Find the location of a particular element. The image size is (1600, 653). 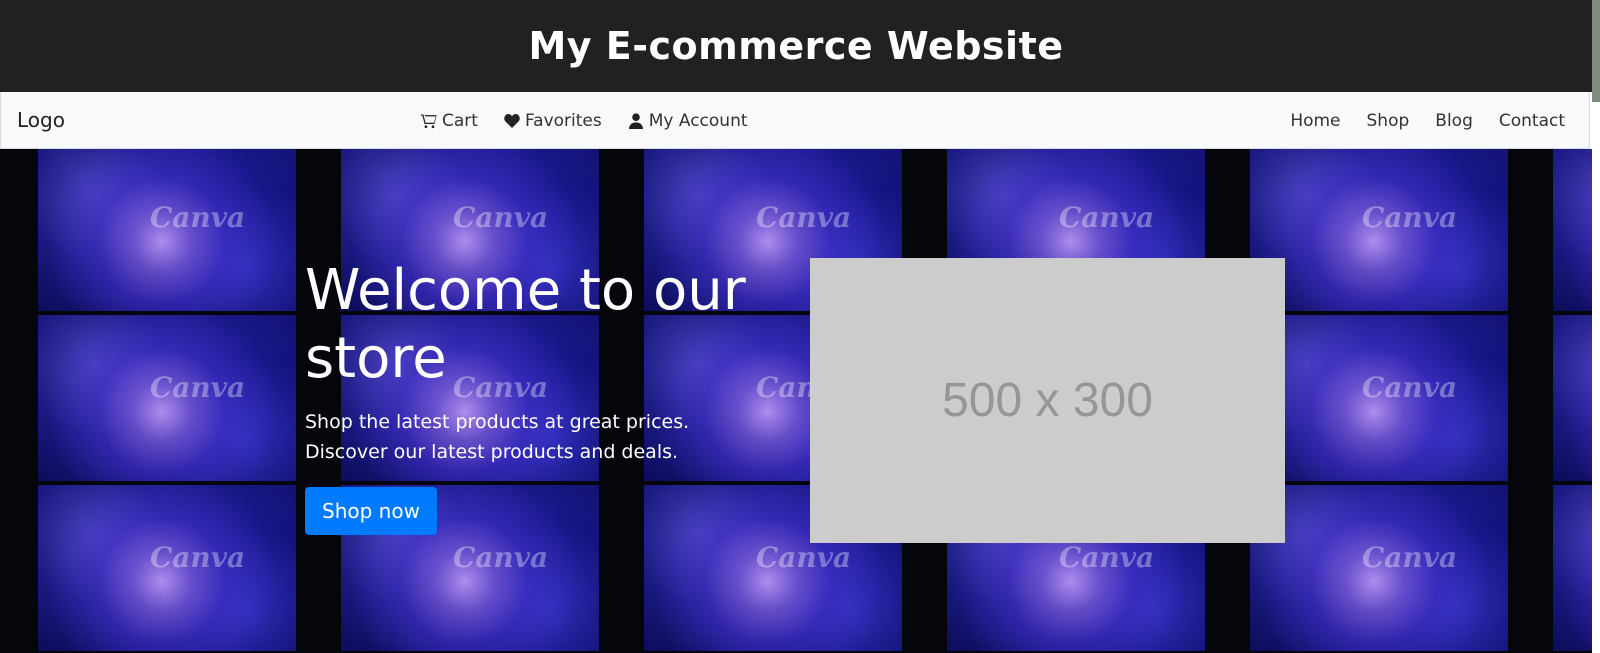

site-title: My E-commerce Website is located at coordinates (796, 46).